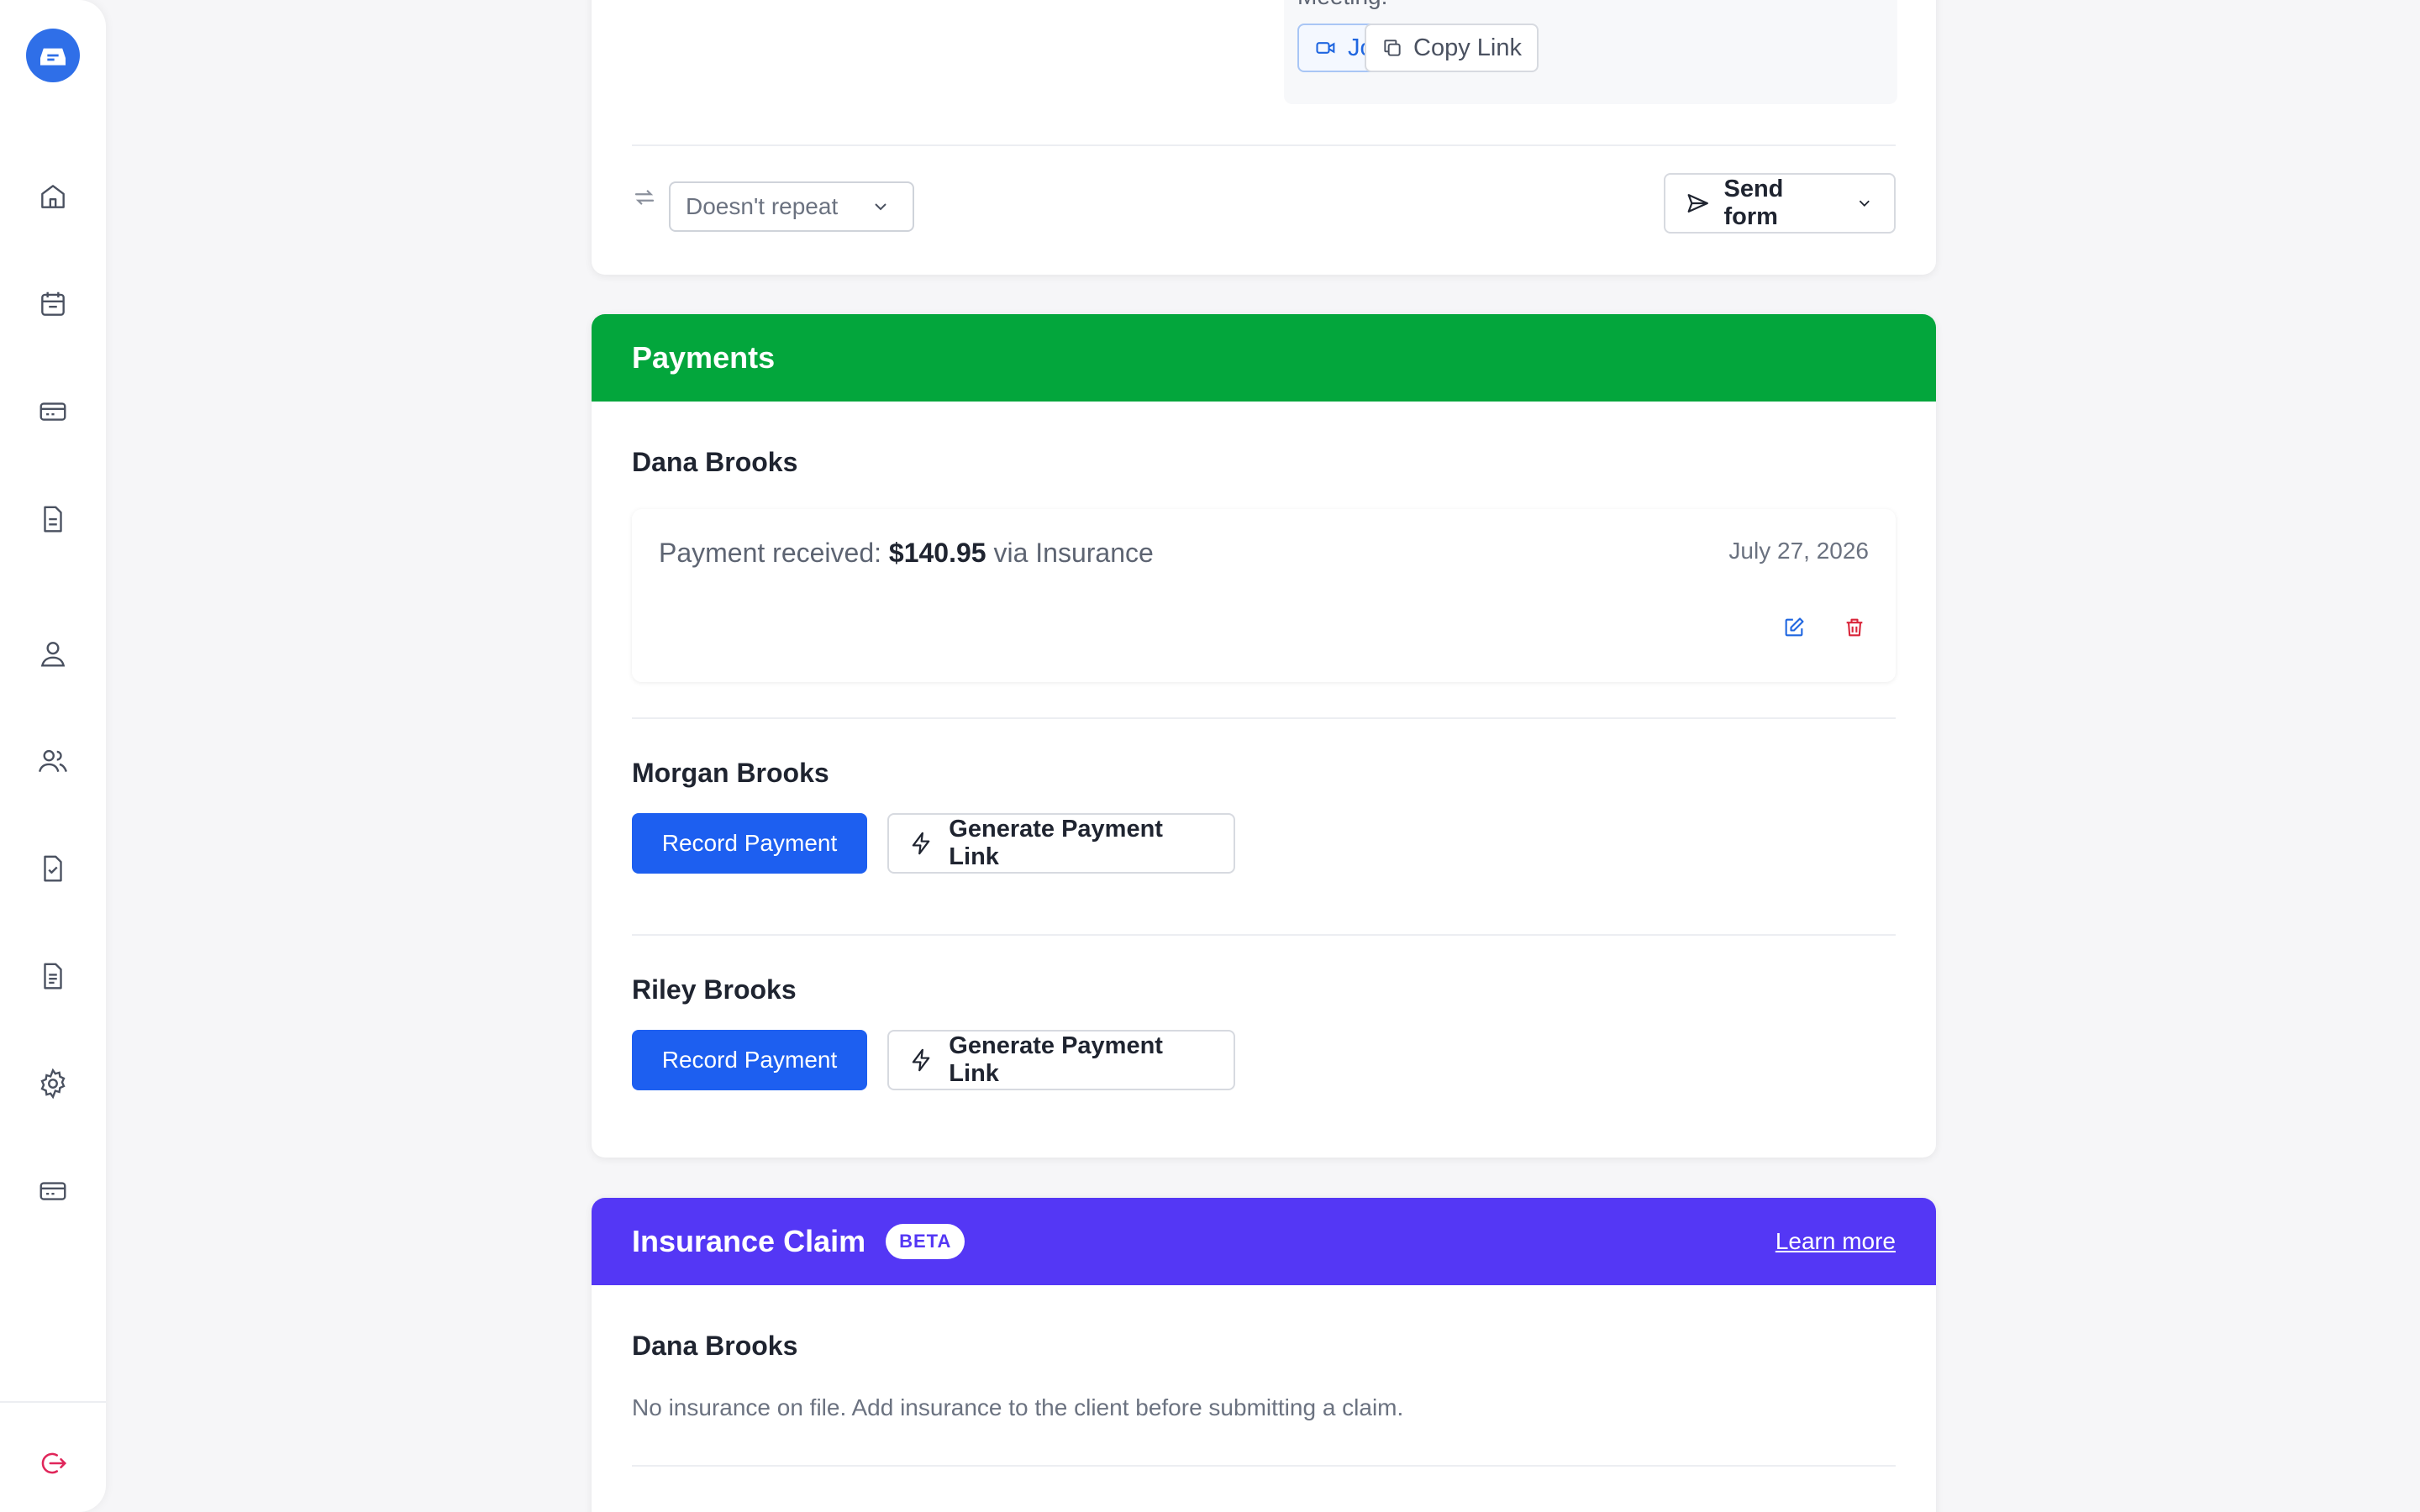  I want to click on app-logo, so click(53, 55).